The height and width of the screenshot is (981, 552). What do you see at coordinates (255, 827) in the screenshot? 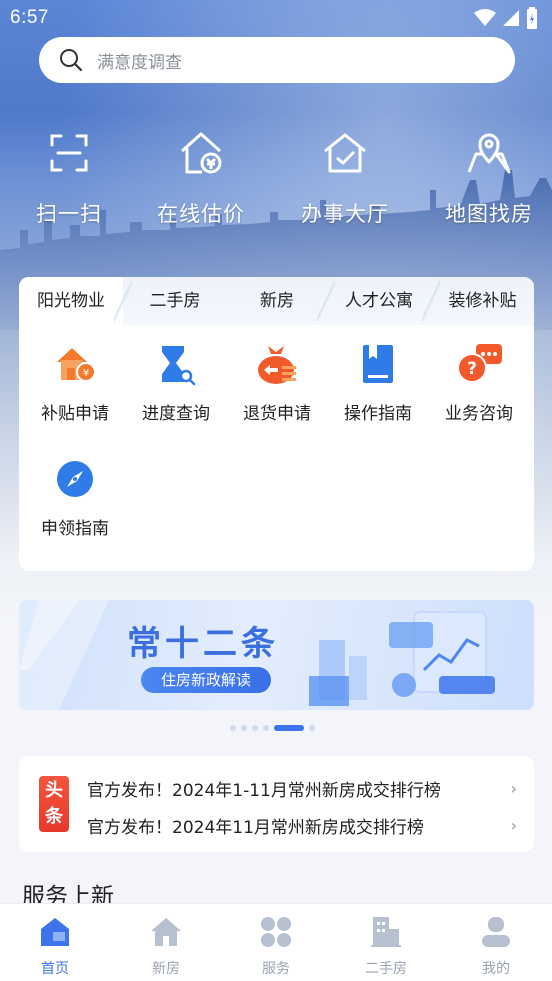
I see `headline-text: 官方发布！2024年11月常州新房成交排行榜` at bounding box center [255, 827].